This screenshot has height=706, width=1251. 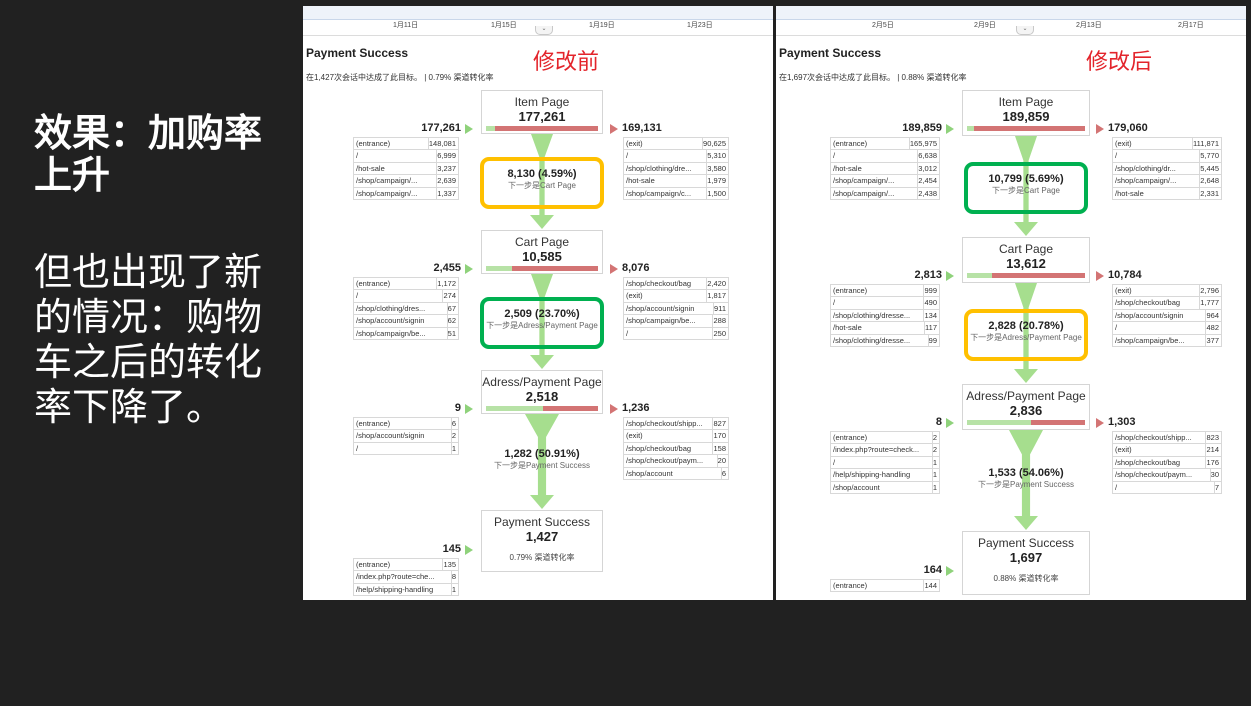 I want to click on table-row: /7, so click(x=1167, y=487).